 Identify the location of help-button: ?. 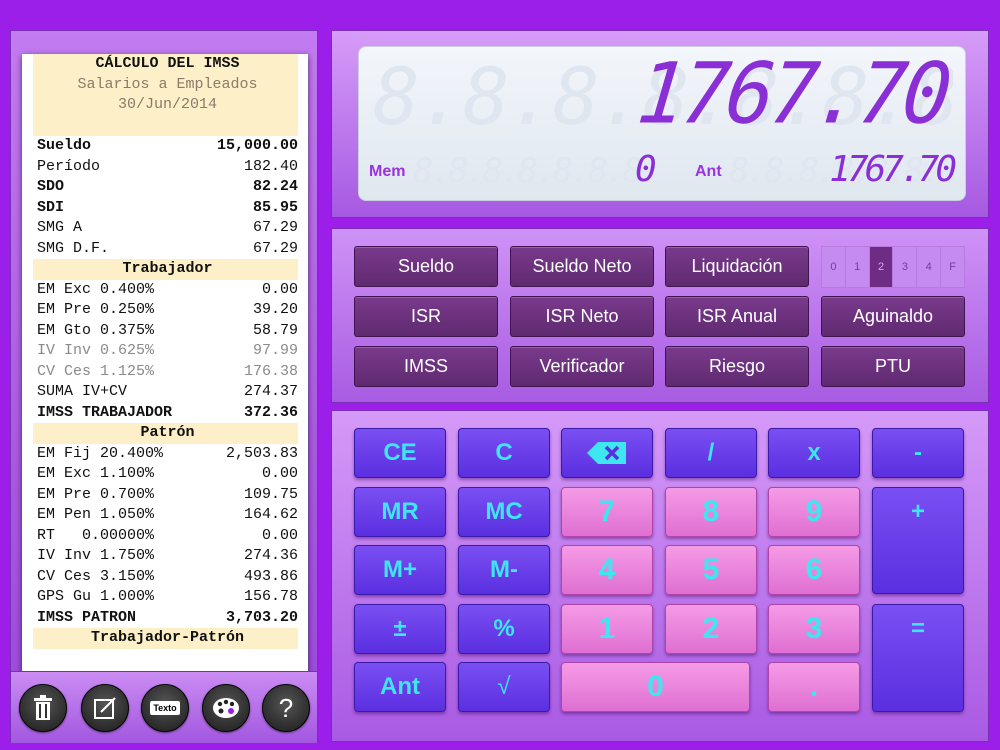
(286, 708).